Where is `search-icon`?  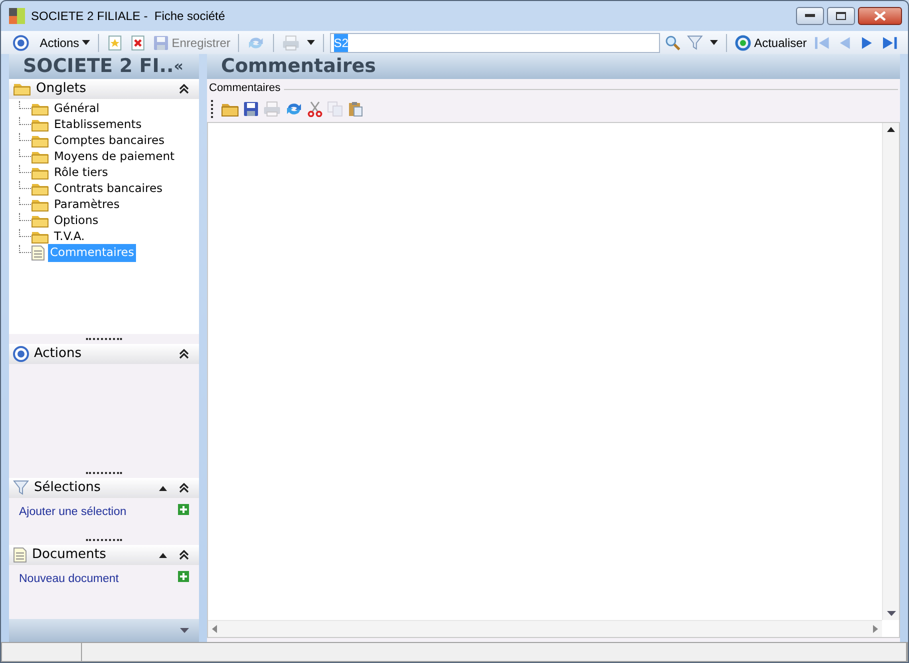
search-icon is located at coordinates (672, 42).